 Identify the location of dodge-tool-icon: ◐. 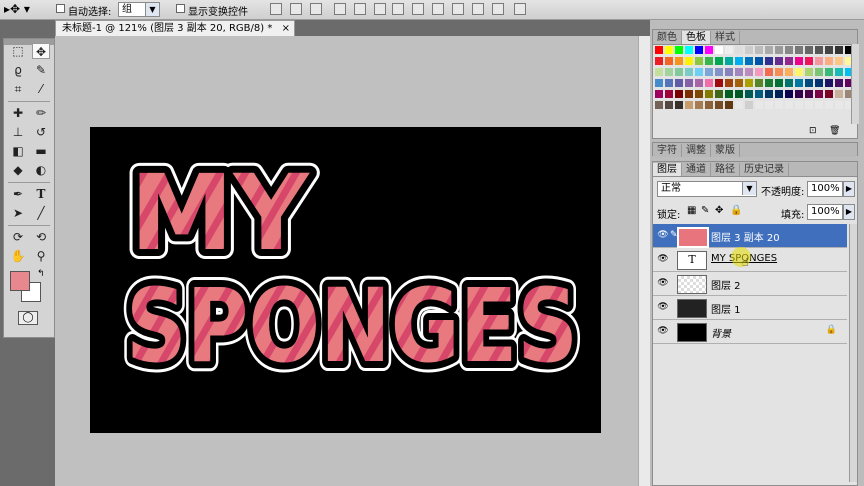
(41, 170).